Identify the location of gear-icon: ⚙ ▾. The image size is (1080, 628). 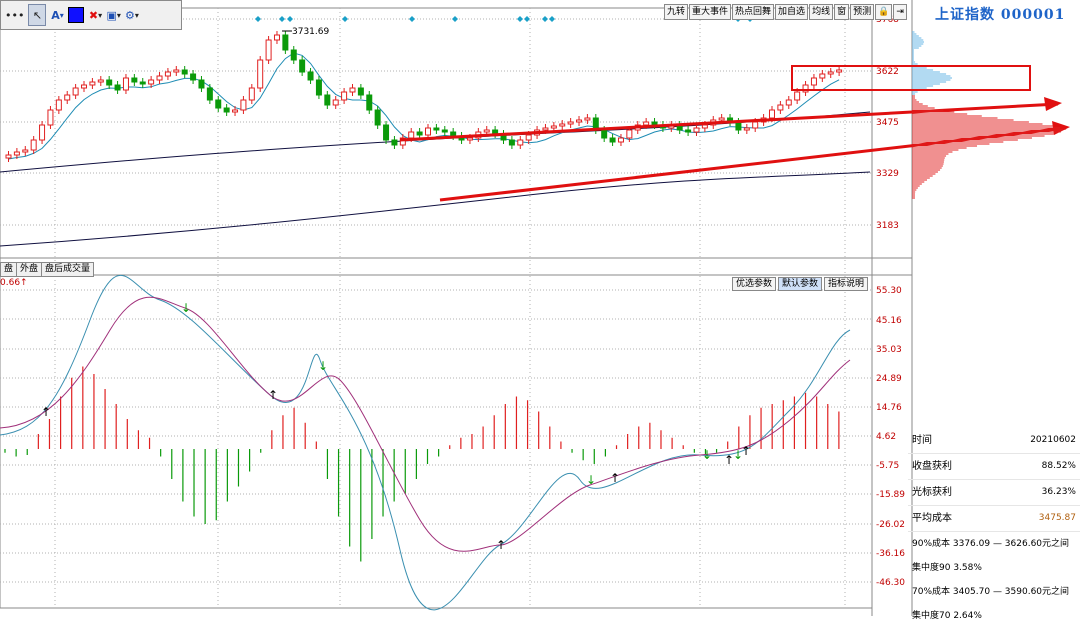
(132, 15).